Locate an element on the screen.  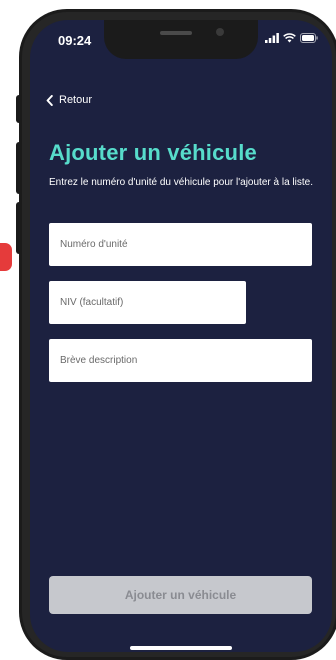
add-vehicle-button: Ajouter un véhicule is located at coordinates (180, 595).